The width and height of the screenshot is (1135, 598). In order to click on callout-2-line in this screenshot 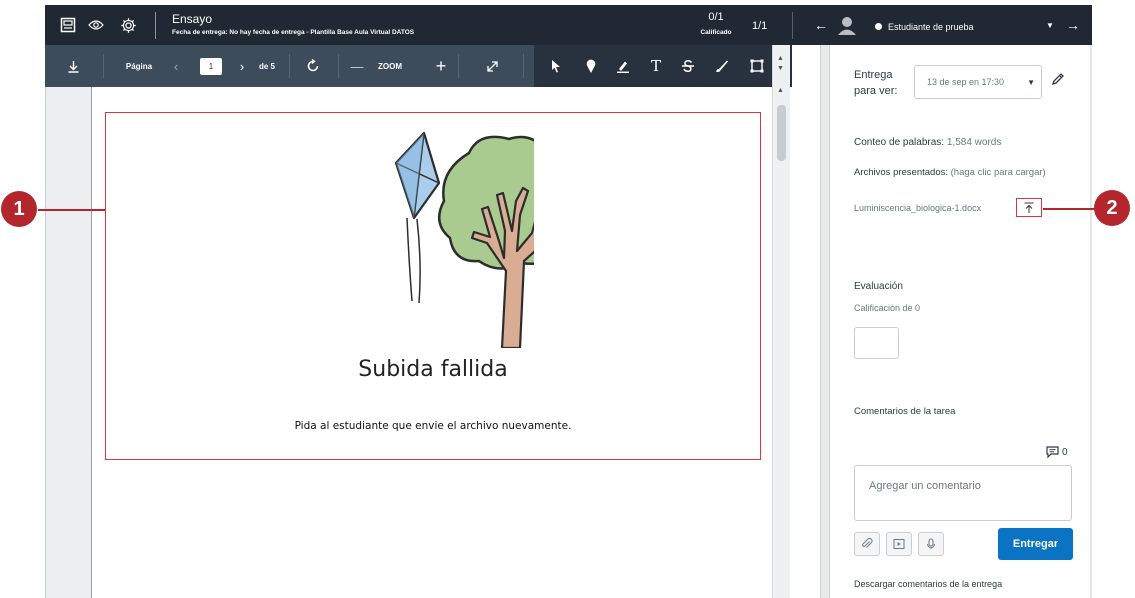, I will do `click(1069, 209)`.